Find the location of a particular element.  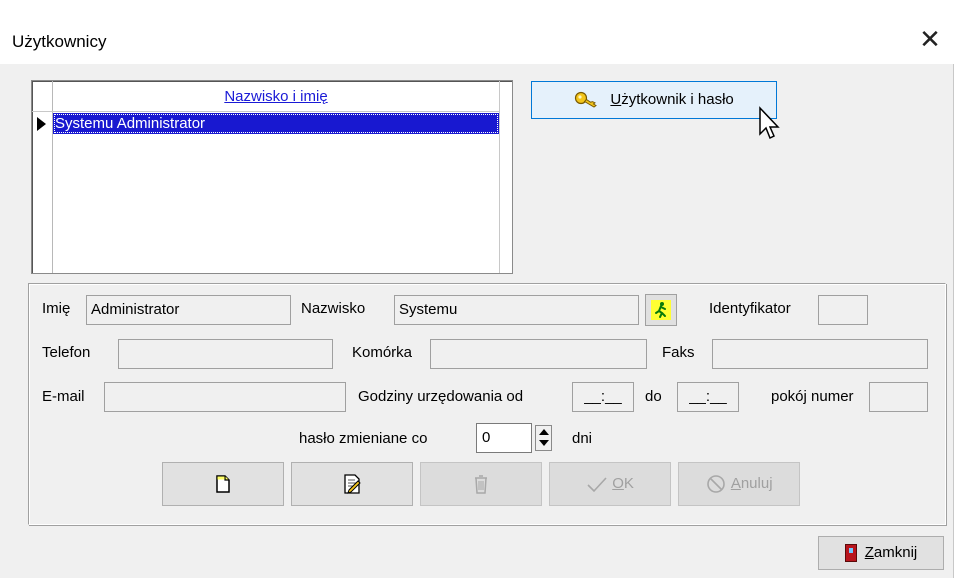

first-name-field: Administrator is located at coordinates (188, 310).